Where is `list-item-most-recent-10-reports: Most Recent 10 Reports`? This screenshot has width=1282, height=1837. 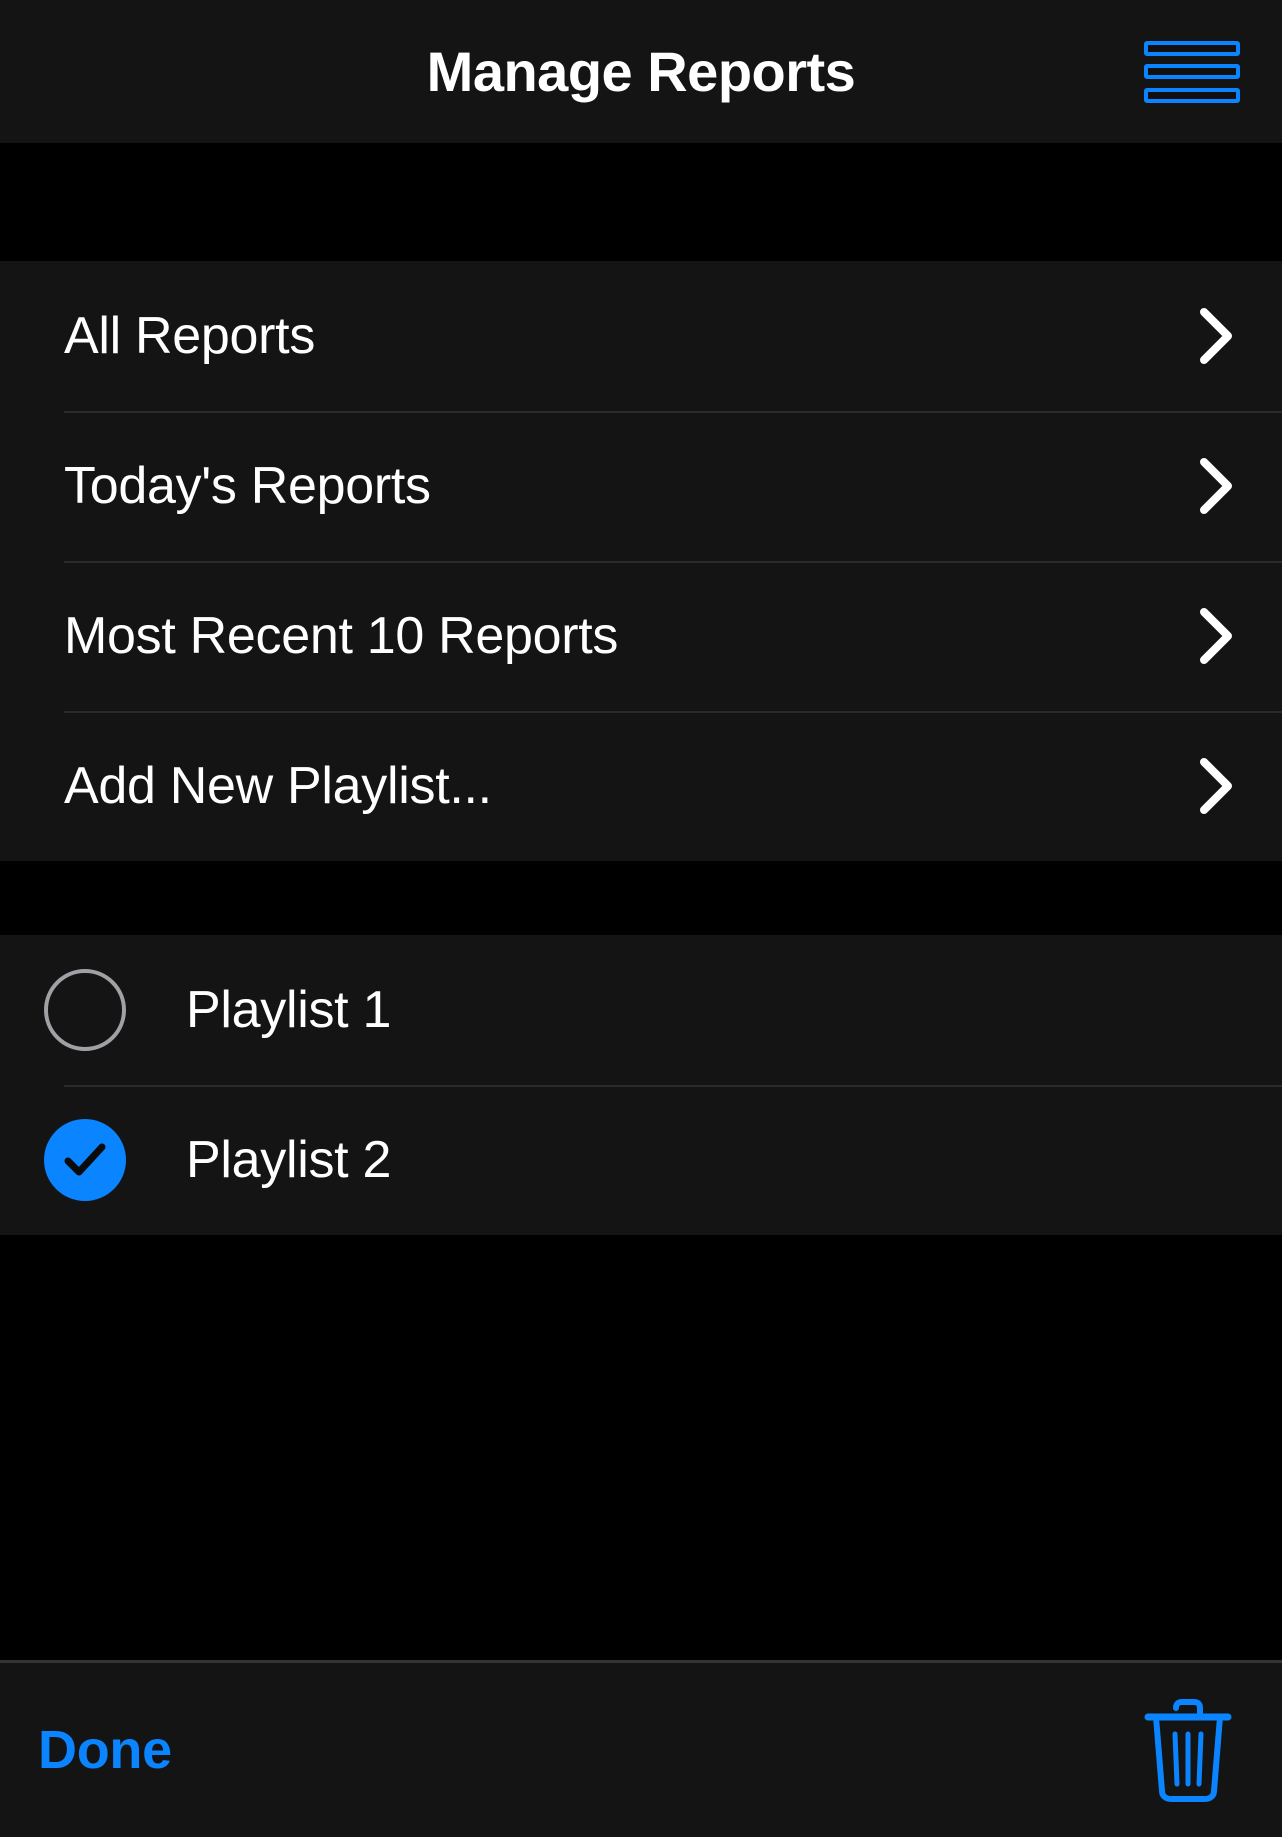
list-item-most-recent-10-reports: Most Recent 10 Reports is located at coordinates (641, 636).